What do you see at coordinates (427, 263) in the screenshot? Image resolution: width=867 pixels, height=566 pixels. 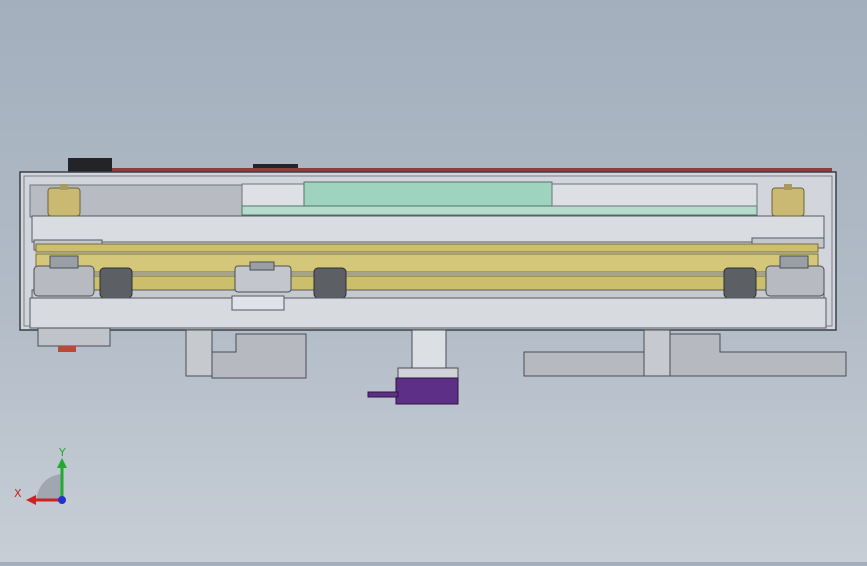 I see `middle-gold-rail` at bounding box center [427, 263].